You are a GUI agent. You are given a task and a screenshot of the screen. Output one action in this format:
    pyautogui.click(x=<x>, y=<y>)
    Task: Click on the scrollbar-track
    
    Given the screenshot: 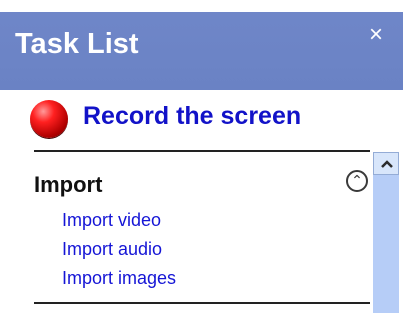 What is the action you would take?
    pyautogui.click(x=386, y=244)
    